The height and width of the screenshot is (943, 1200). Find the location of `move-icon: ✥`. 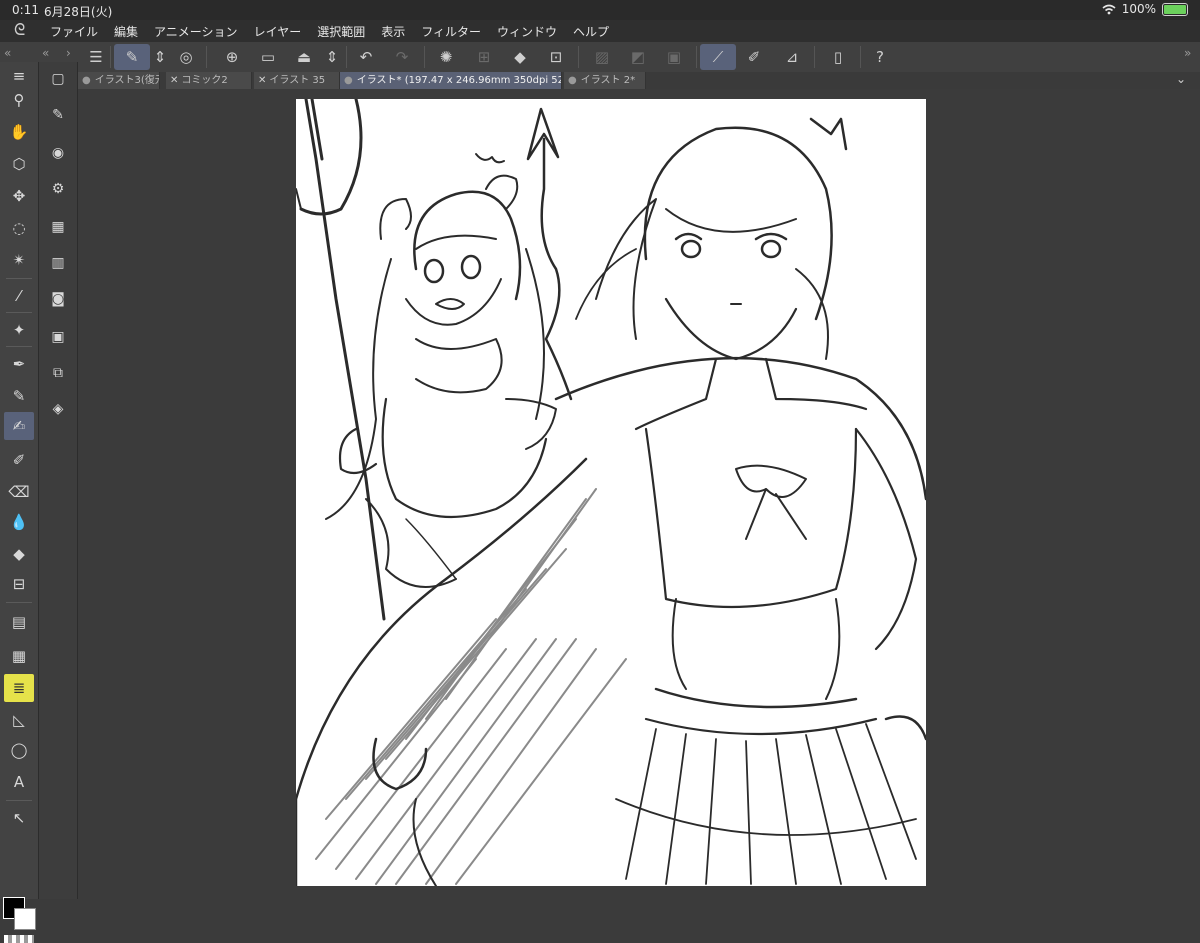

move-icon: ✥ is located at coordinates (19, 196).